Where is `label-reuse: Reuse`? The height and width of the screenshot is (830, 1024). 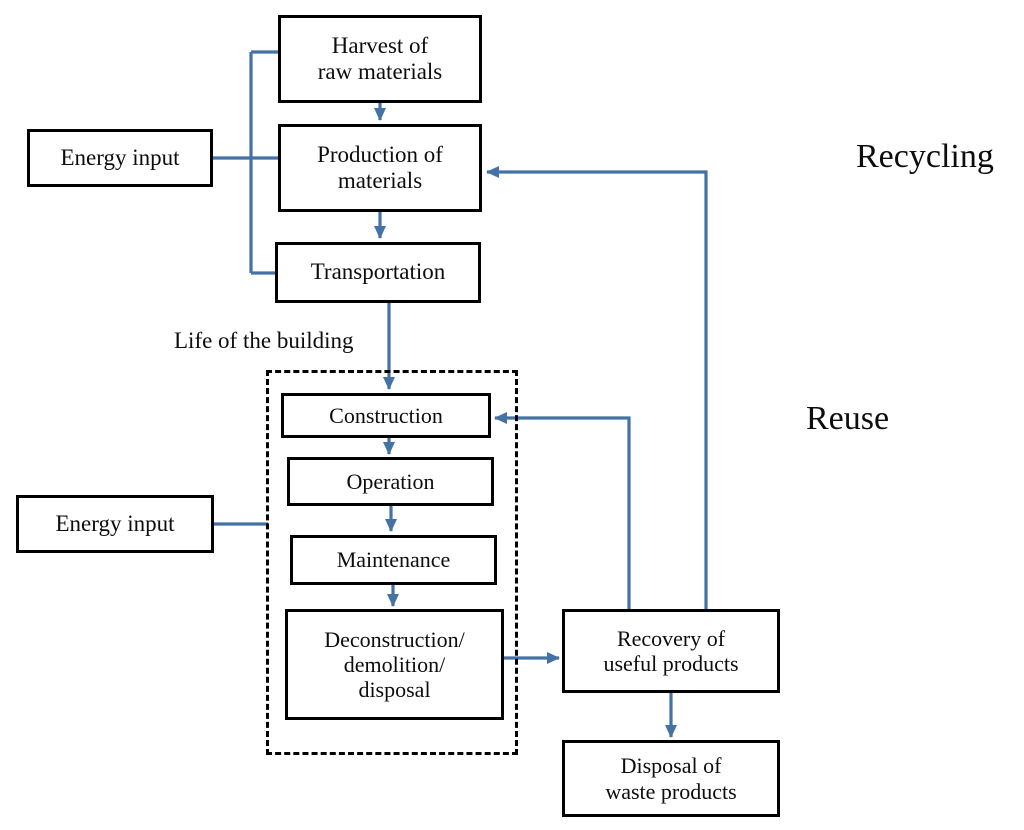
label-reuse: Reuse is located at coordinates (848, 418).